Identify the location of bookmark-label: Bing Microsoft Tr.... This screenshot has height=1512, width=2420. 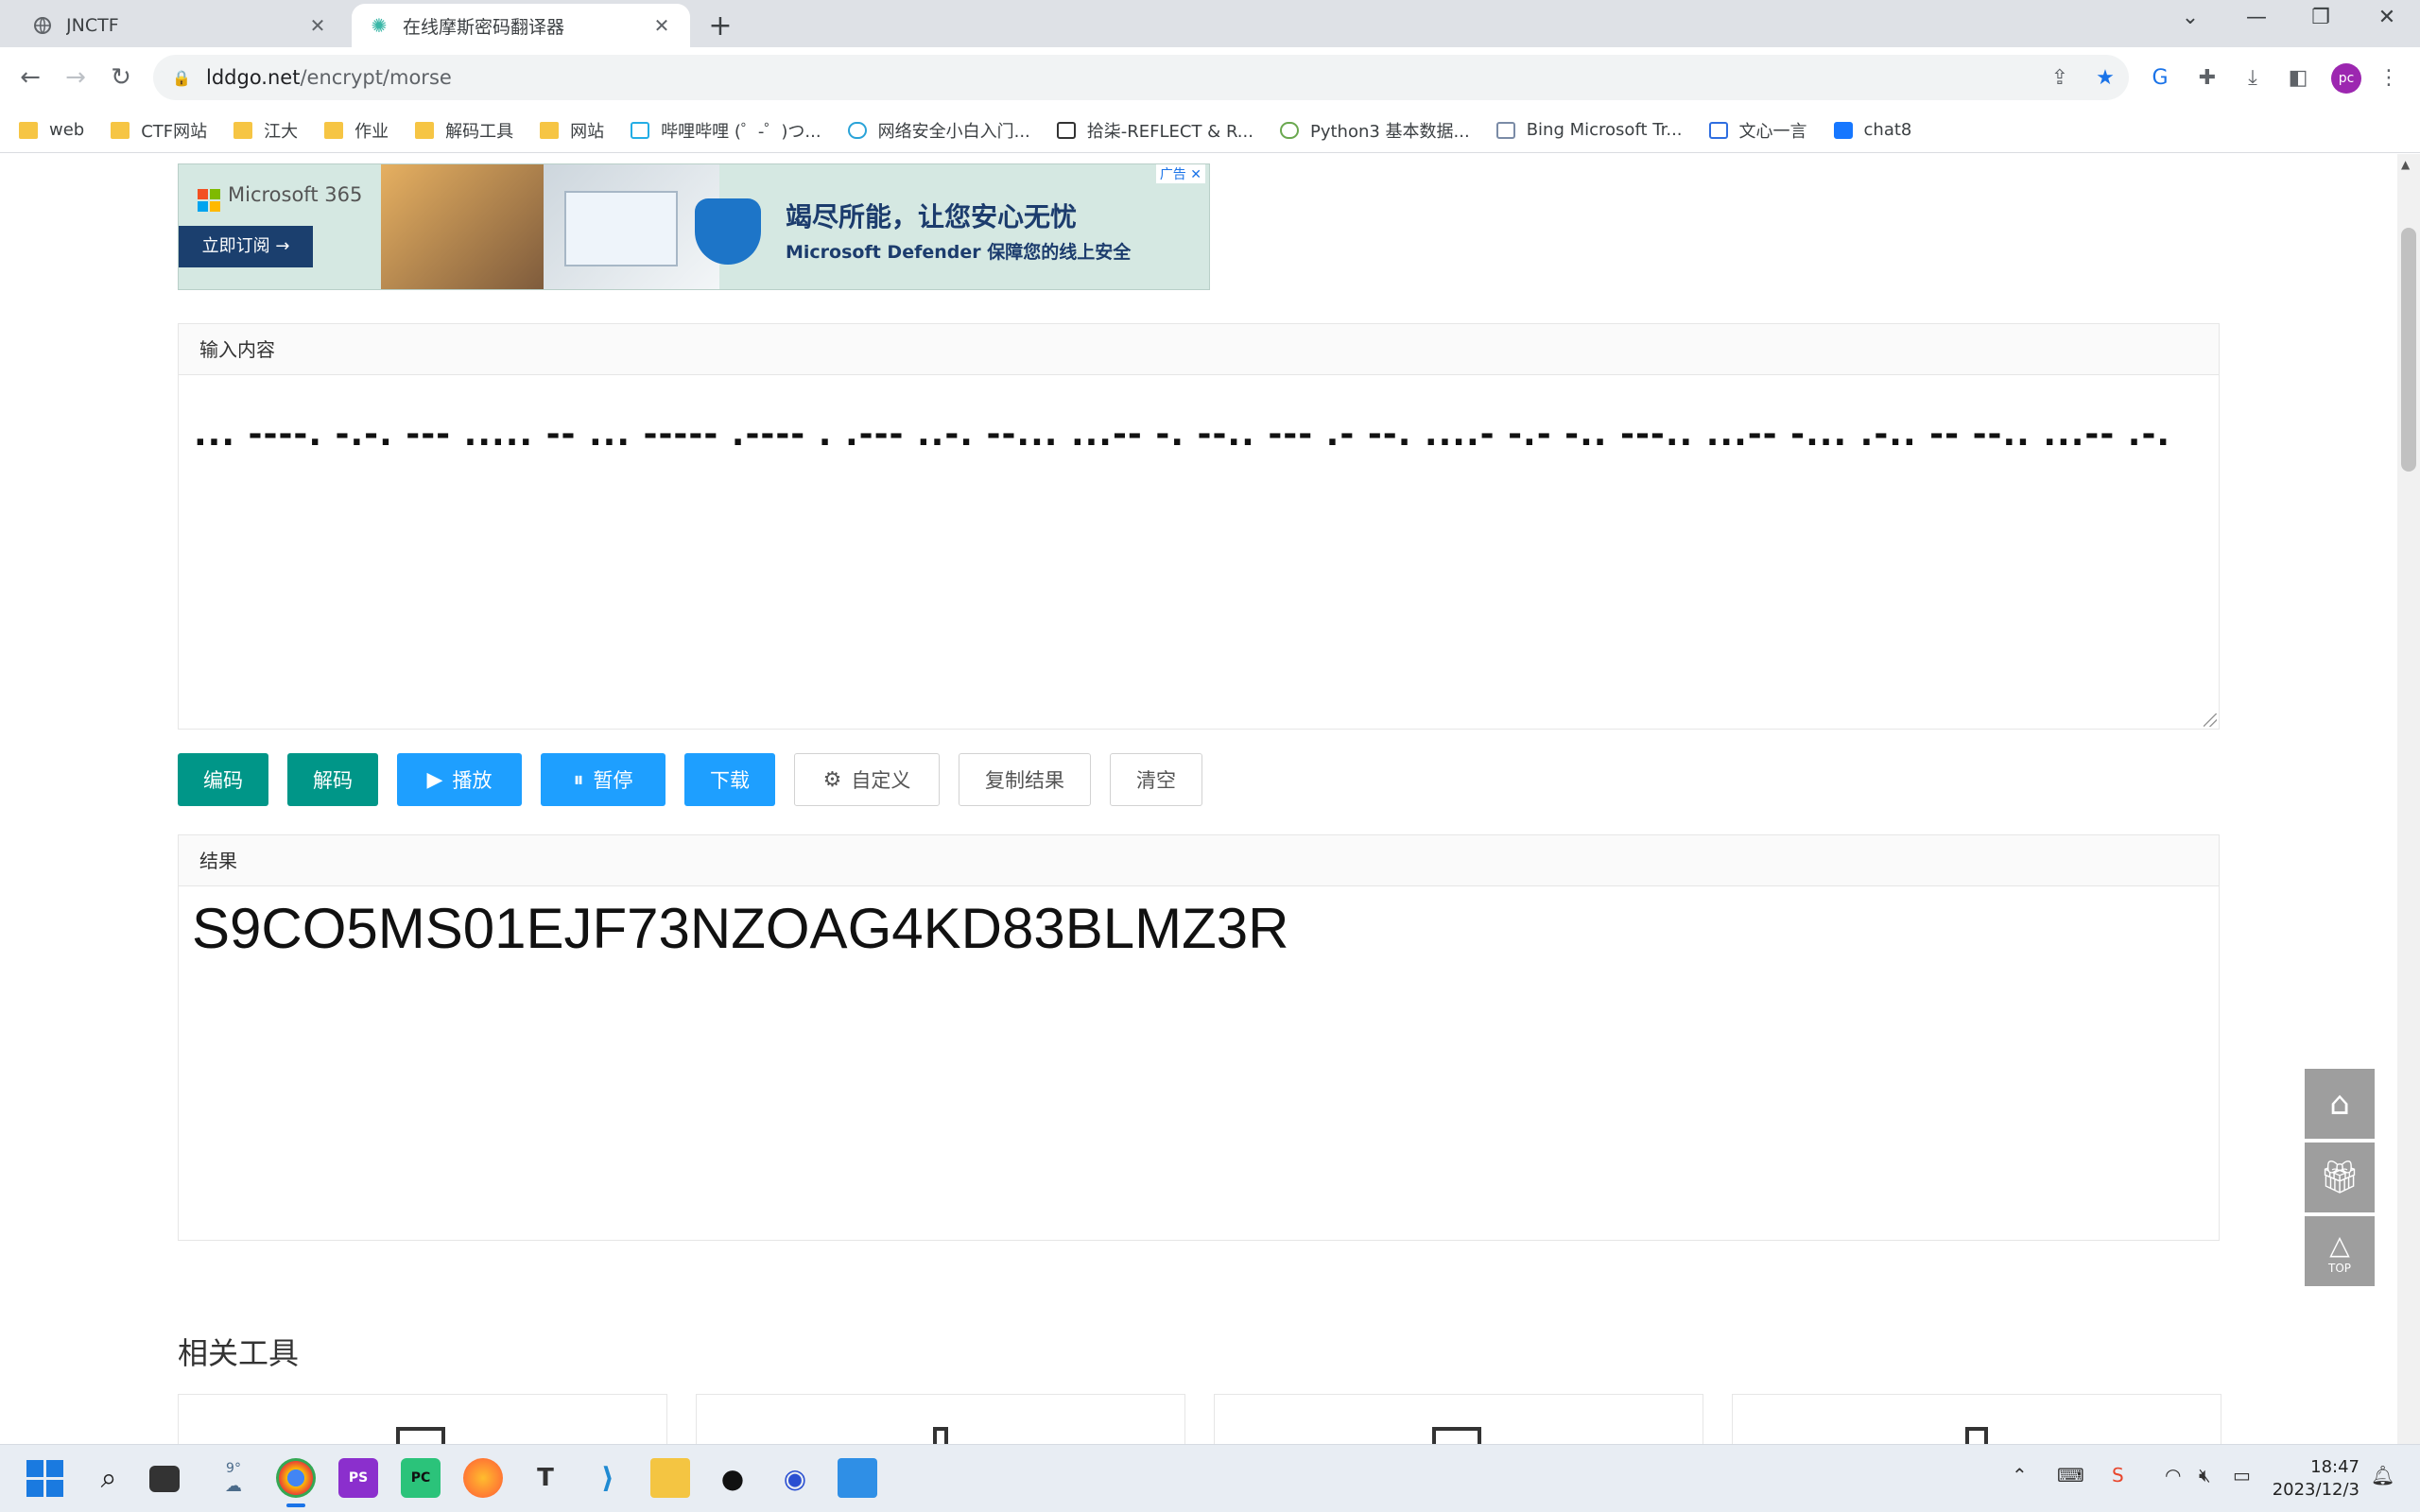
(1604, 130).